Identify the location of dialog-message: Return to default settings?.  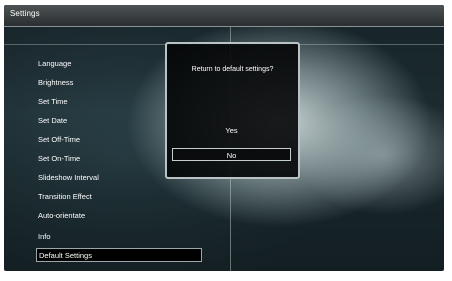
(232, 69).